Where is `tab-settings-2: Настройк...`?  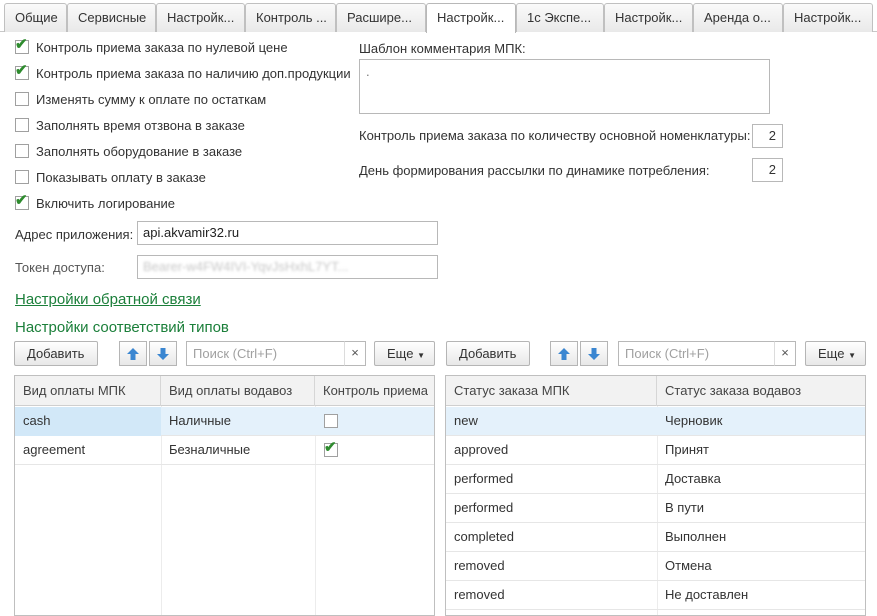
tab-settings-2: Настройк... is located at coordinates (648, 17).